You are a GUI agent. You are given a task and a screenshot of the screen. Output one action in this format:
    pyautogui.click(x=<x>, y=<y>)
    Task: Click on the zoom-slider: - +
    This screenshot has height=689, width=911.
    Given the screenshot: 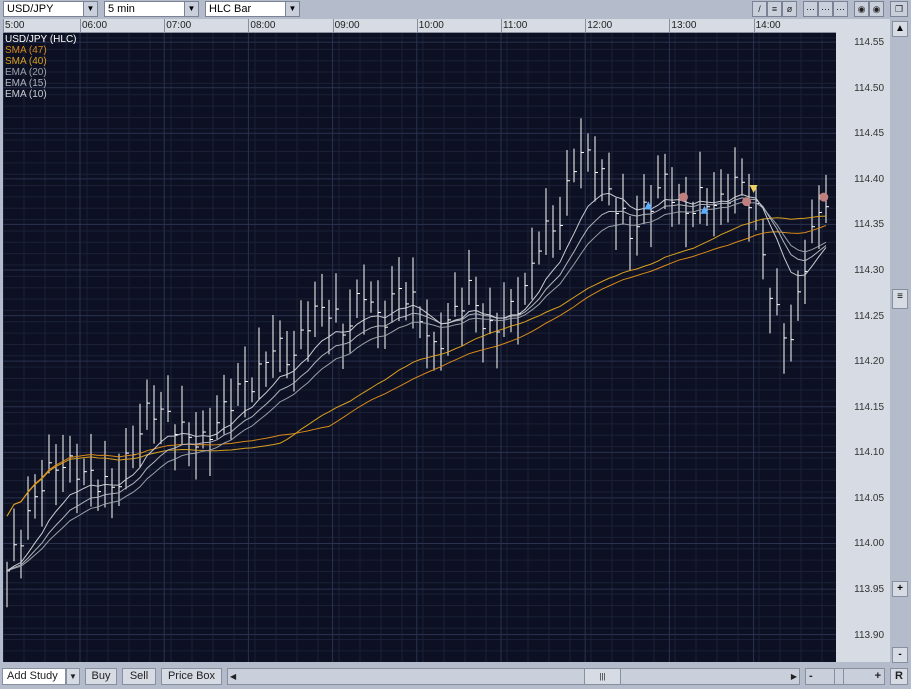 What is the action you would take?
    pyautogui.click(x=845, y=676)
    